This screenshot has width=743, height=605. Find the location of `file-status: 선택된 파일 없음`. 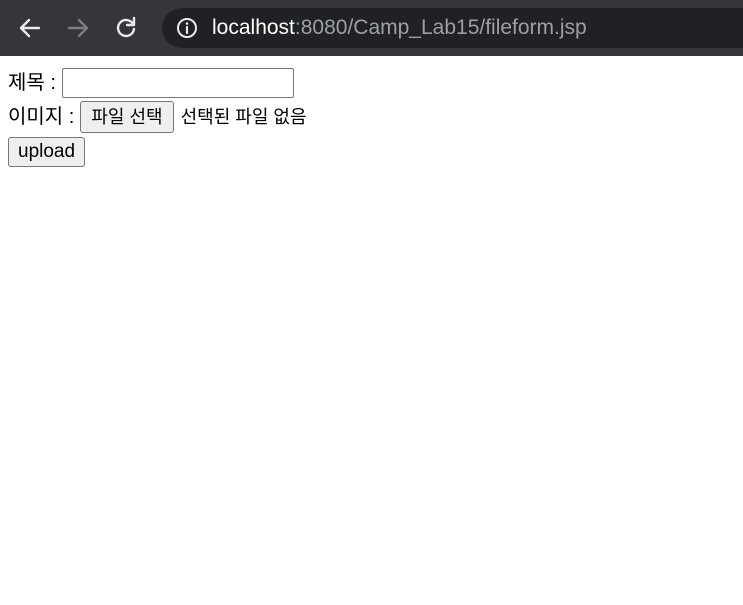

file-status: 선택된 파일 없음 is located at coordinates (243, 117).